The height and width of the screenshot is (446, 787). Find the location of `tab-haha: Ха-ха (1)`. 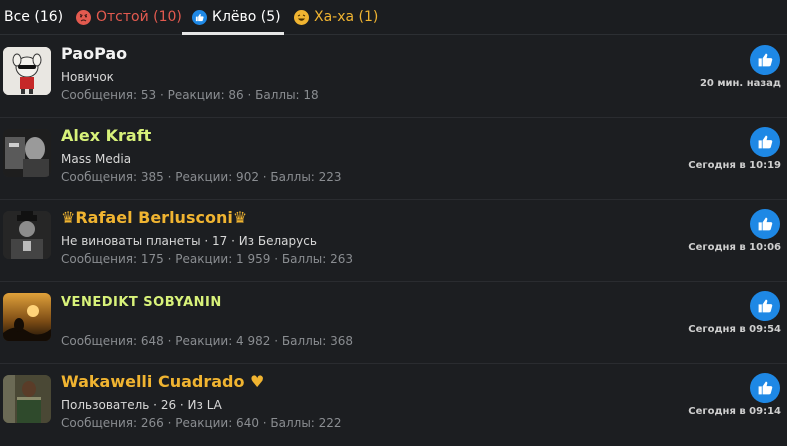

tab-haha: Ха-ха (1) is located at coordinates (336, 17).